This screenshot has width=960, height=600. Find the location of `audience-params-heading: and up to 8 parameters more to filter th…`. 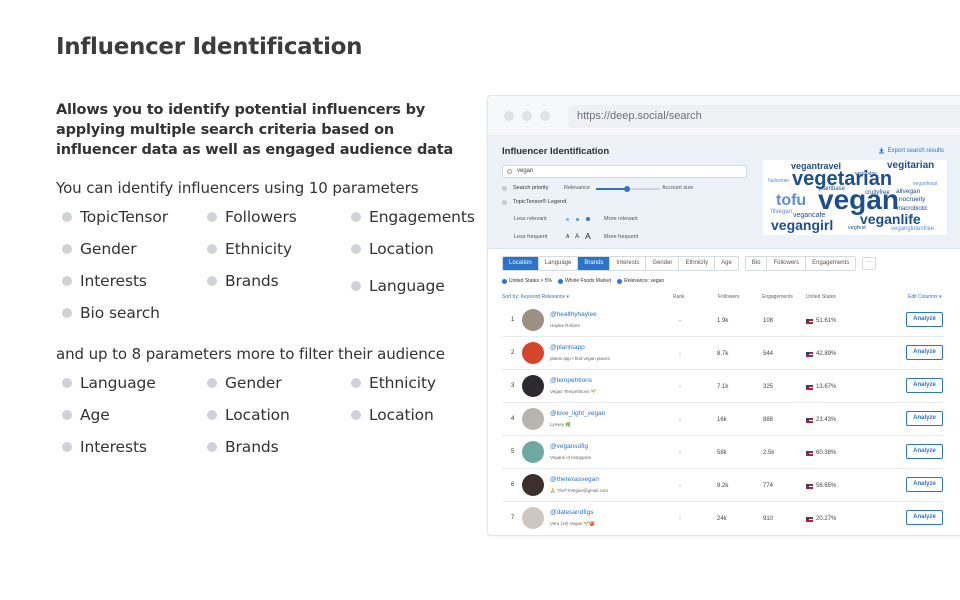

audience-params-heading: and up to 8 parameters more to filter th… is located at coordinates (250, 354).